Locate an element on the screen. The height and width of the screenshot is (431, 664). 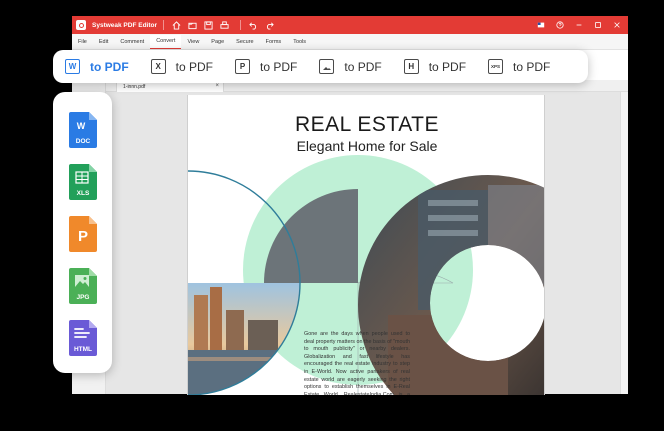
home-icon is located at coordinates (176, 25).